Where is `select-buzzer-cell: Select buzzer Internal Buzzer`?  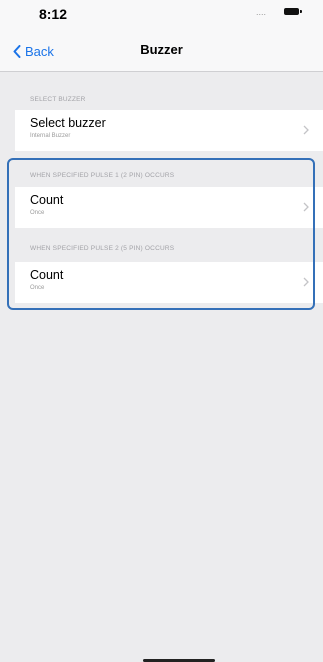 select-buzzer-cell: Select buzzer Internal Buzzer is located at coordinates (169, 130).